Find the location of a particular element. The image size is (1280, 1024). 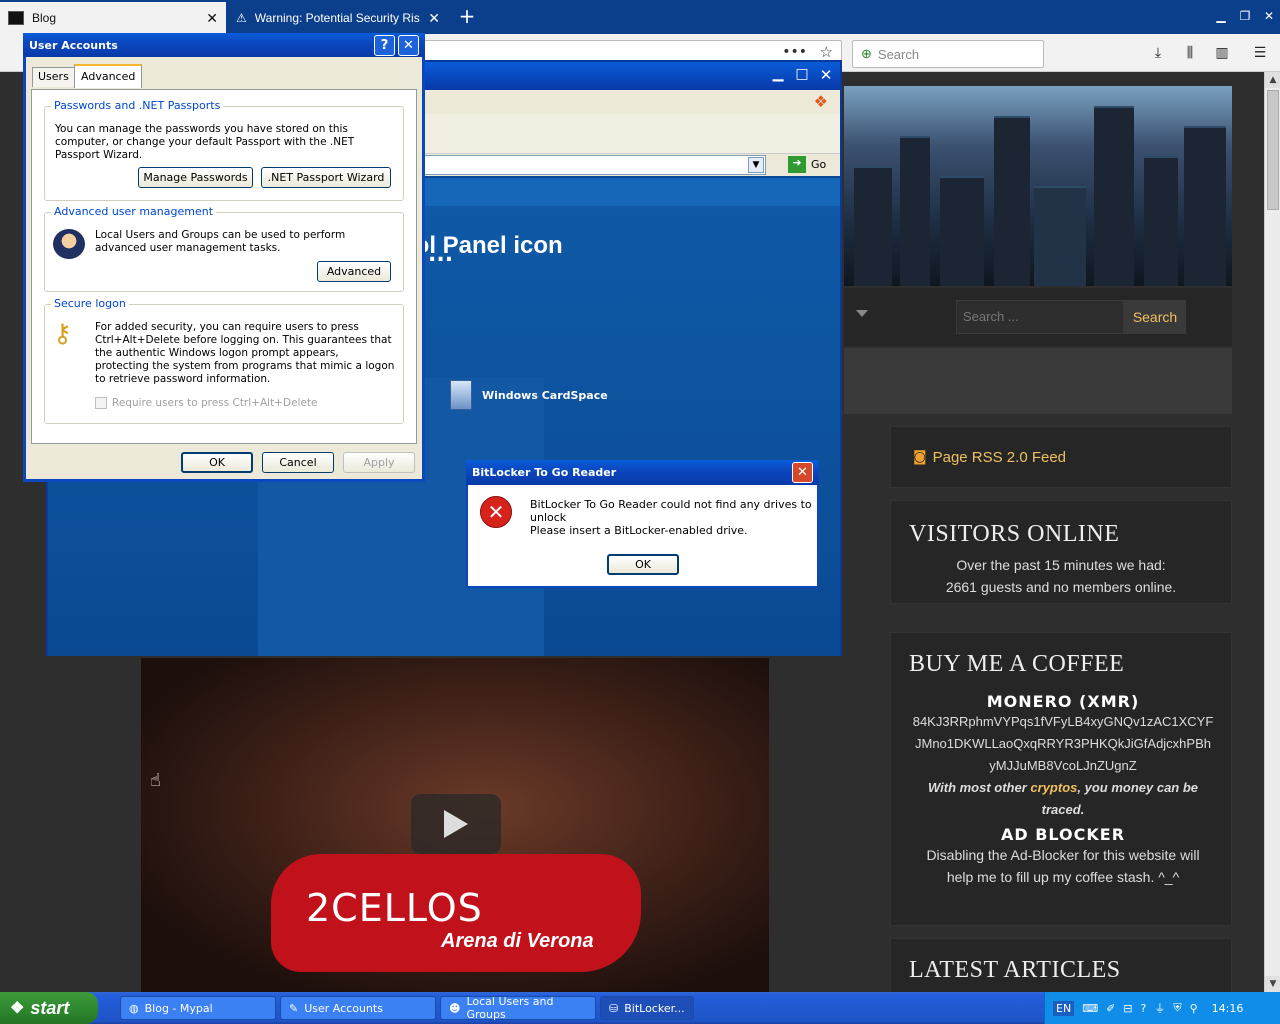

passport-wizard-button: .NET Passport Wizard is located at coordinates (326, 177).